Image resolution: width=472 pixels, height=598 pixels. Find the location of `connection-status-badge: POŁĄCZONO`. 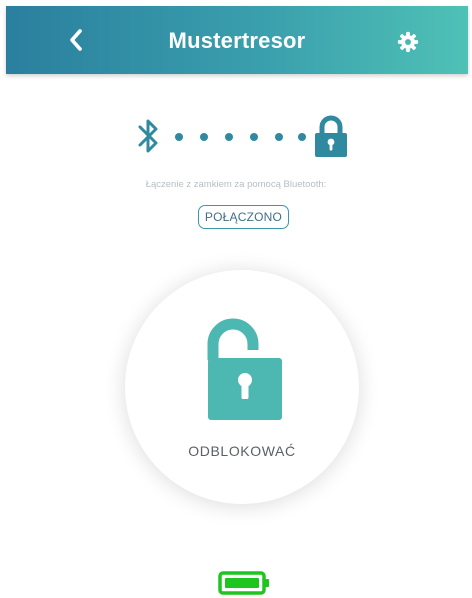

connection-status-badge: POŁĄCZONO is located at coordinates (243, 217).